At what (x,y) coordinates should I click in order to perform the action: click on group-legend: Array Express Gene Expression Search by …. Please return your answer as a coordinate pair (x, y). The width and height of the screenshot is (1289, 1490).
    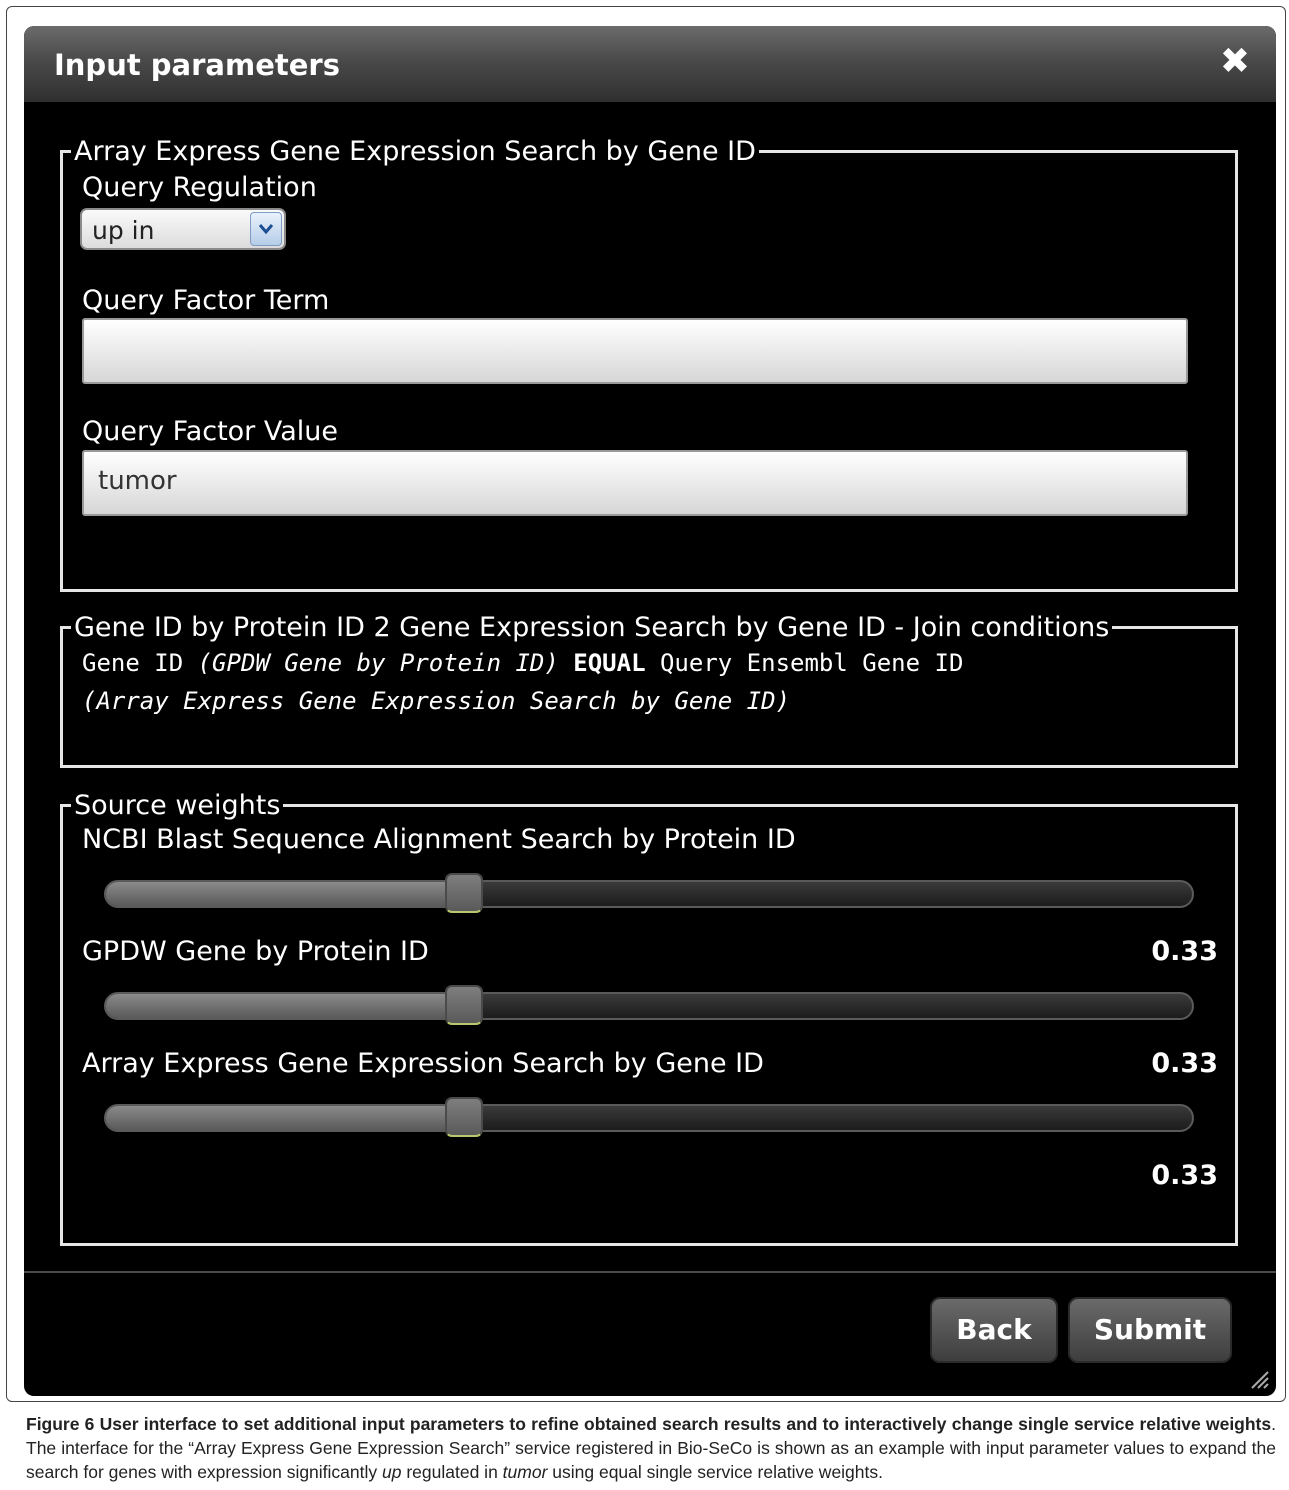
    Looking at the image, I should click on (415, 151).